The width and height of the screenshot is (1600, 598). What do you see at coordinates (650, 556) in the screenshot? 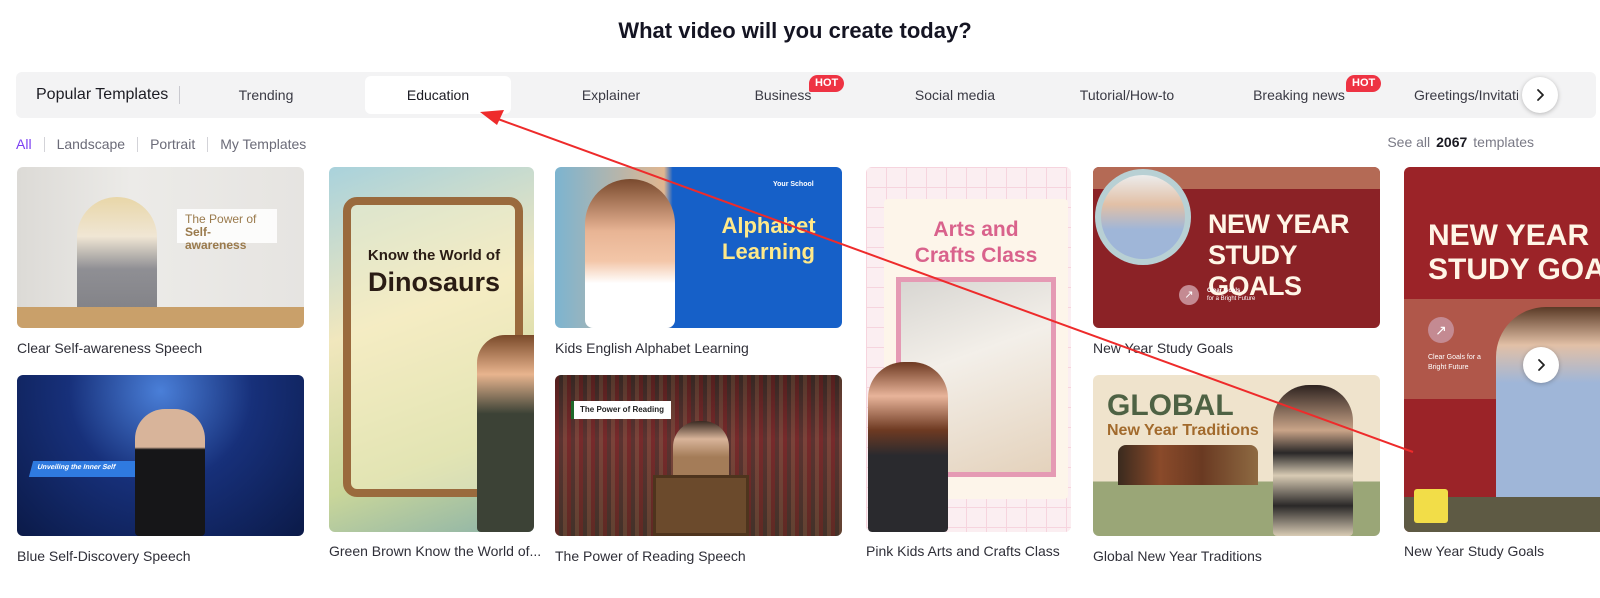
I see `template-title: The Power of Reading Speech` at bounding box center [650, 556].